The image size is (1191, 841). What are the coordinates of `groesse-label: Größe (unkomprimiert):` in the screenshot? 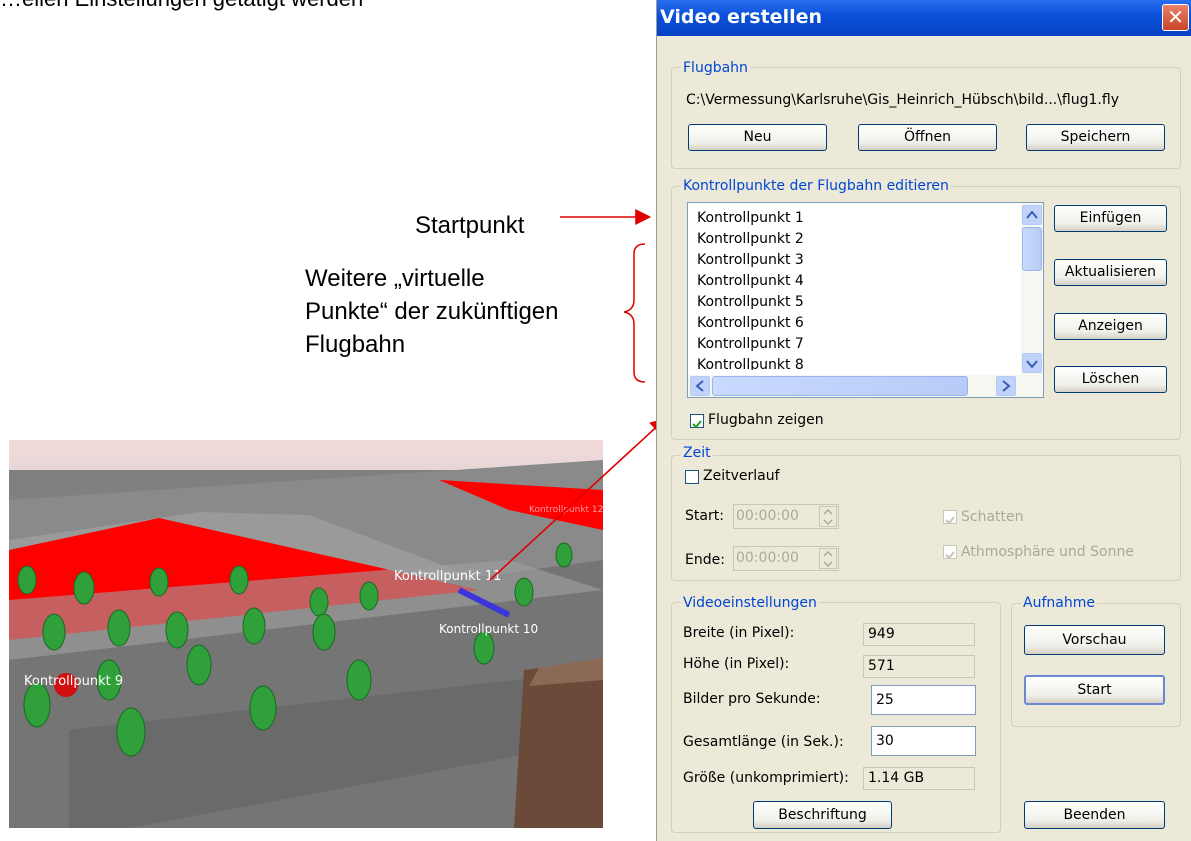 It's located at (766, 778).